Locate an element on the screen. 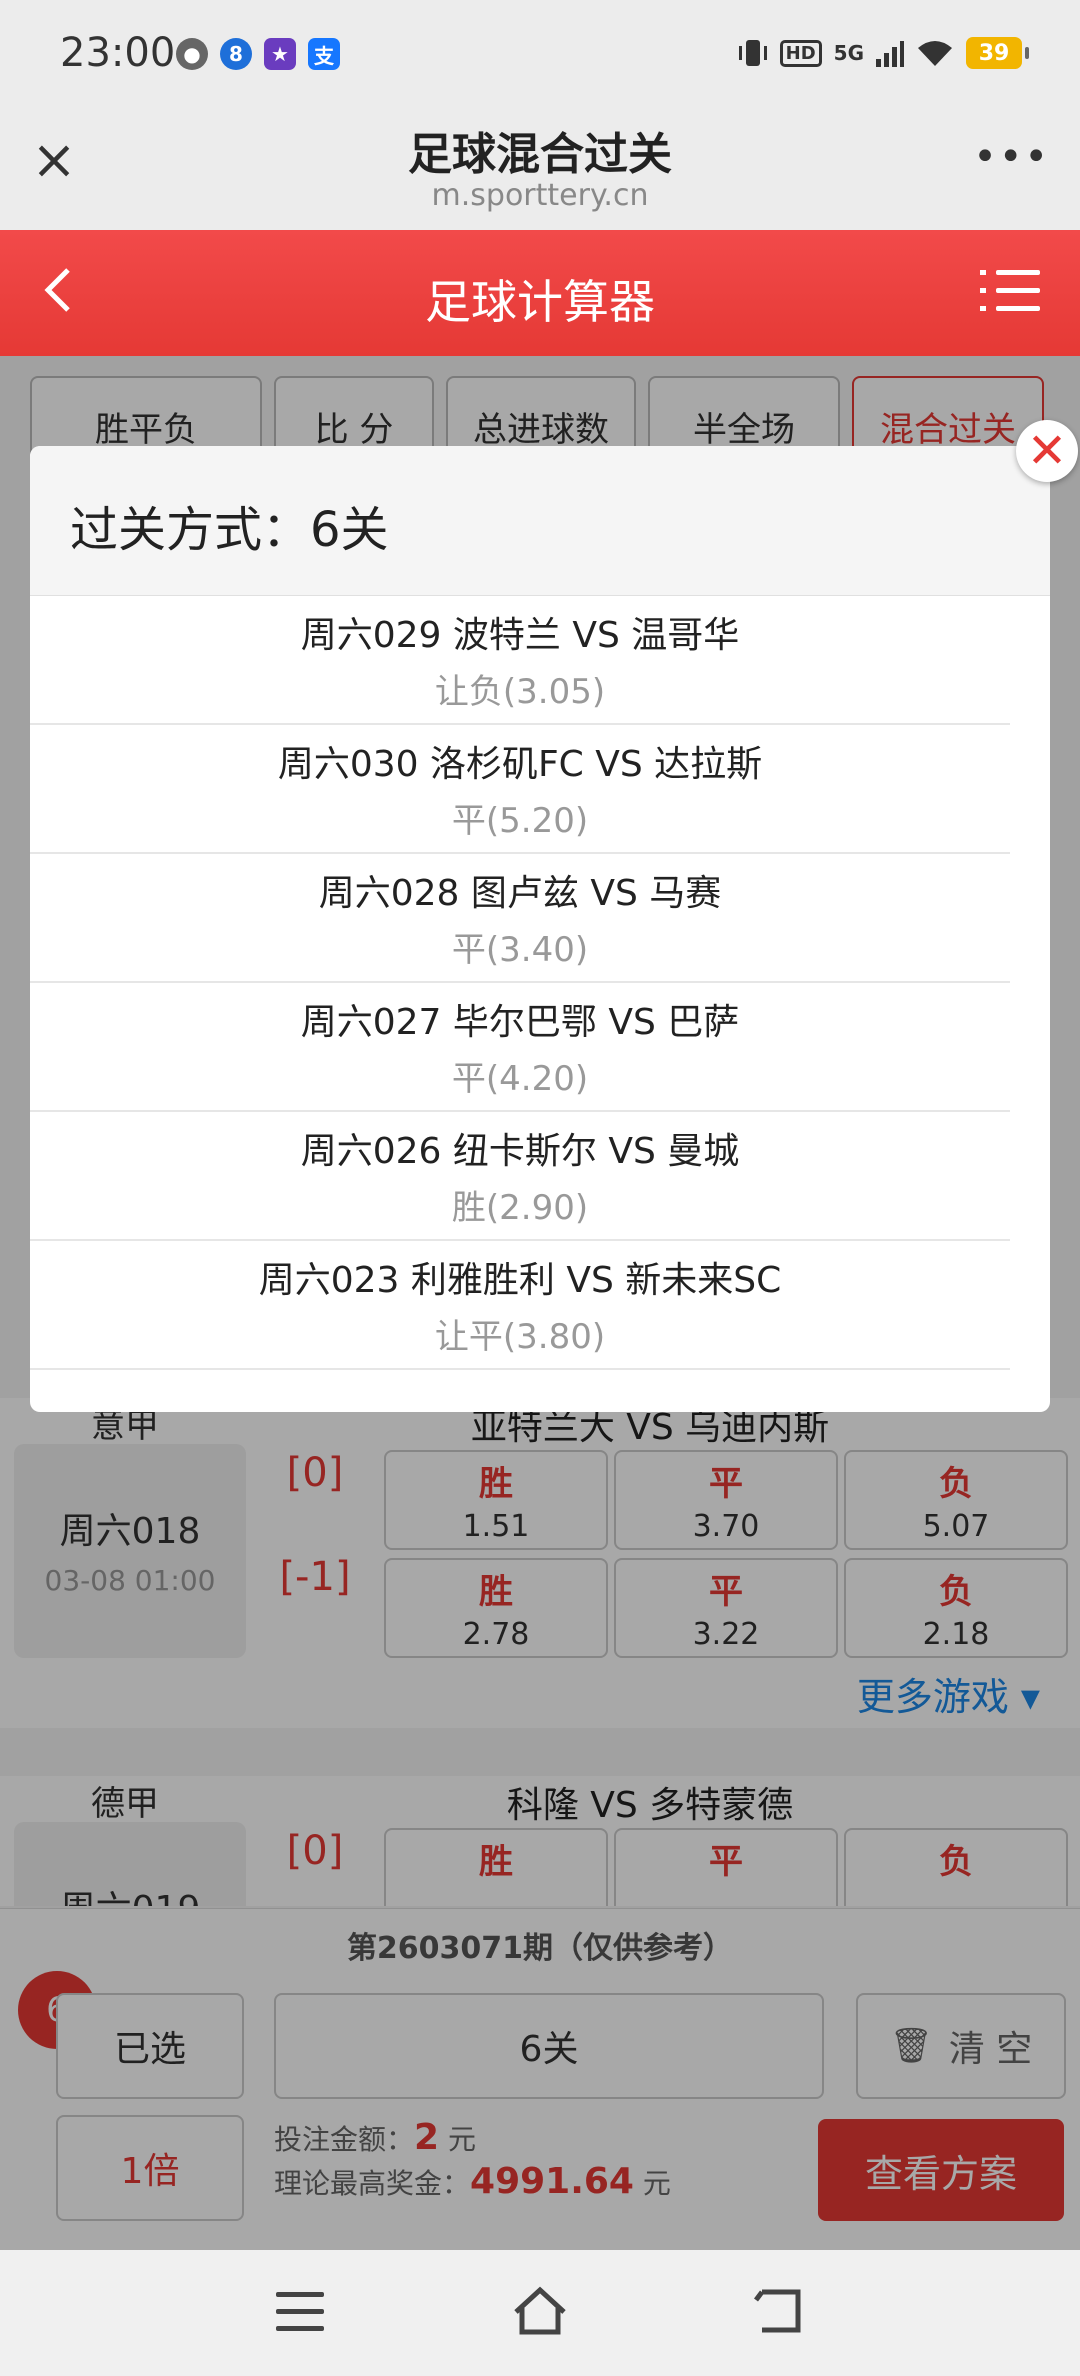 This screenshot has height=2376, width=1080. pick-match: 周六028 图卢兹 VS 马赛 is located at coordinates (520, 893).